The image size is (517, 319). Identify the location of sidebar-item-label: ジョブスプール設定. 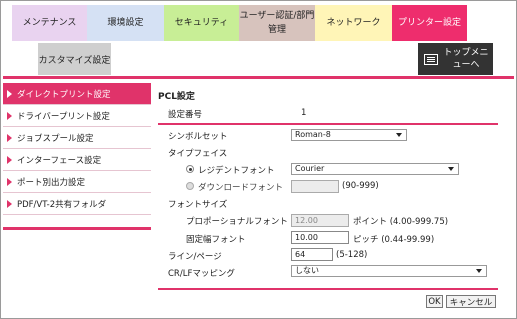
(55, 138).